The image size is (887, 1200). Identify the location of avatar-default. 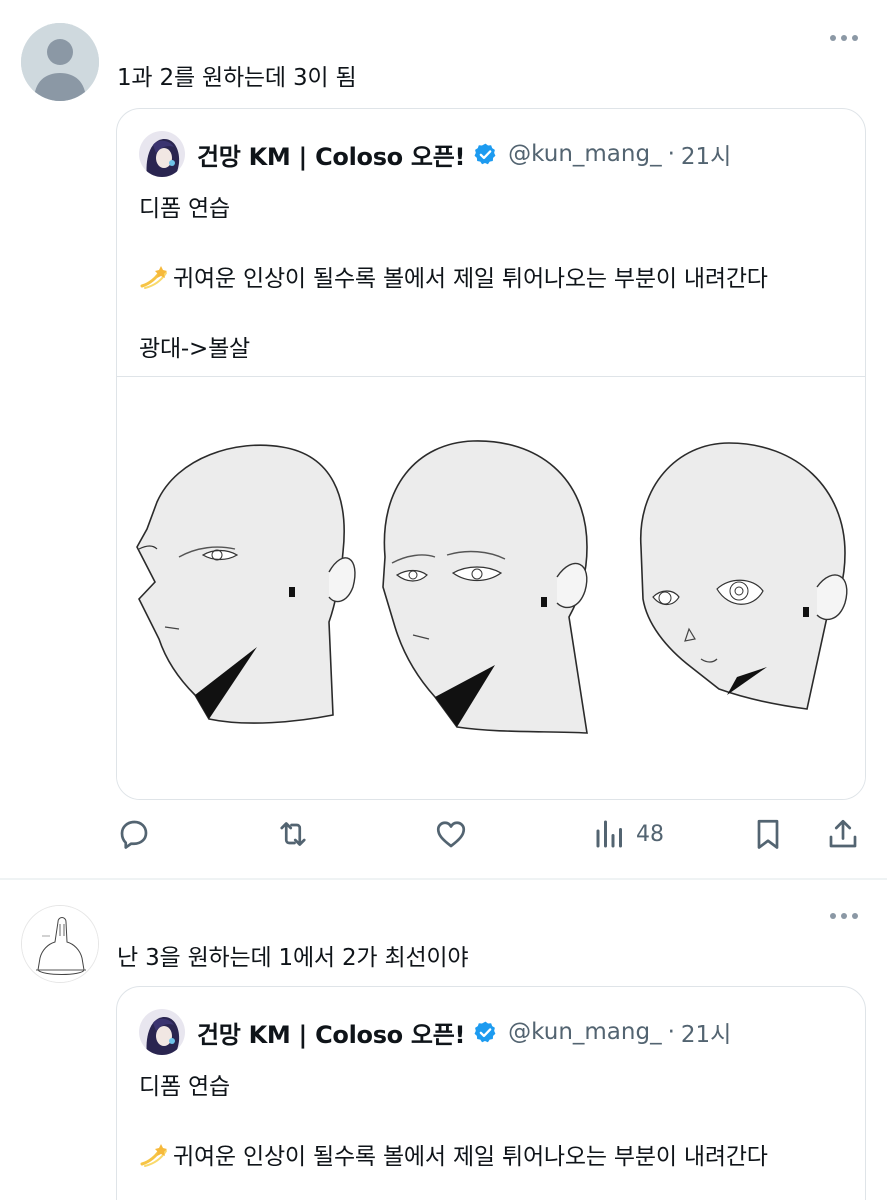
(60, 62).